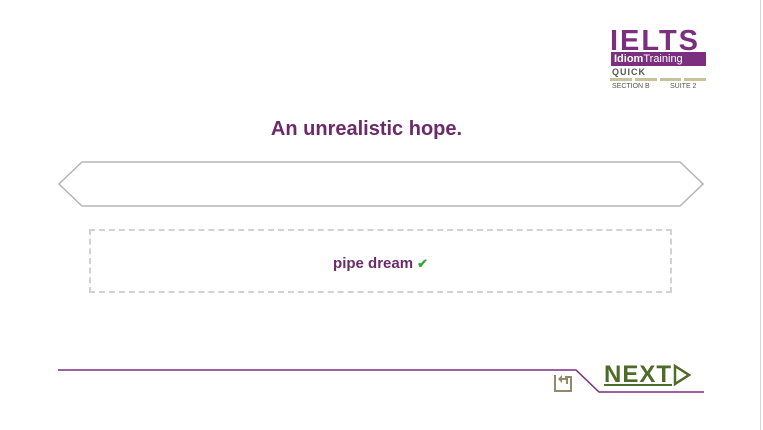  What do you see at coordinates (658, 79) in the screenshot?
I see `logo-dashes` at bounding box center [658, 79].